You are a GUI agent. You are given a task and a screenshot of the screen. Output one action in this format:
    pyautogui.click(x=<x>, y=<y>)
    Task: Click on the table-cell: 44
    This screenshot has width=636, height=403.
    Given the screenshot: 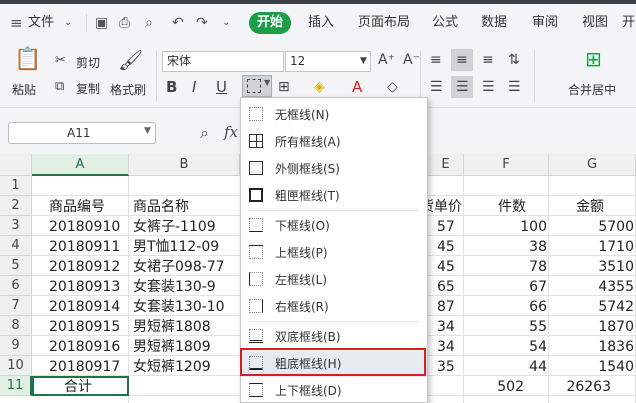 What is the action you would take?
    pyautogui.click(x=505, y=367)
    